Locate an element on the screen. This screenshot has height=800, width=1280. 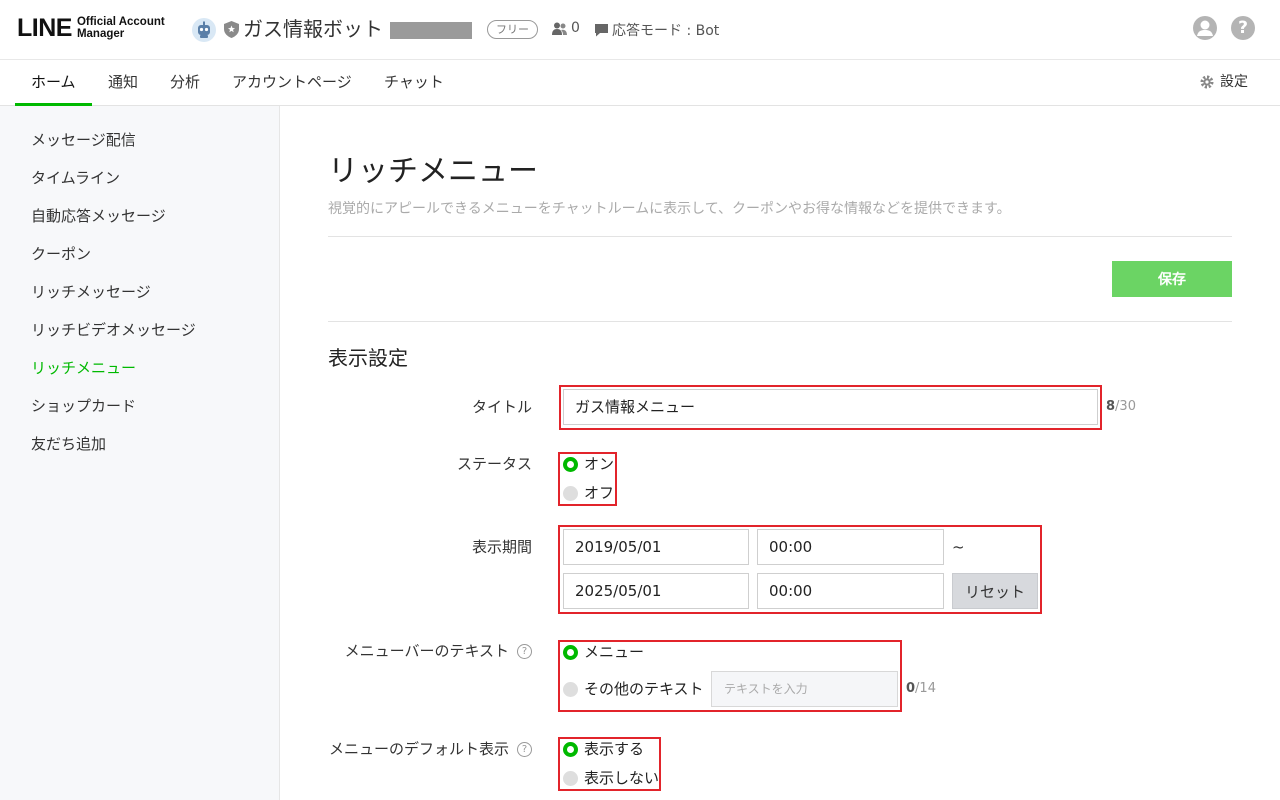
status-on-label: オン is located at coordinates (599, 464).